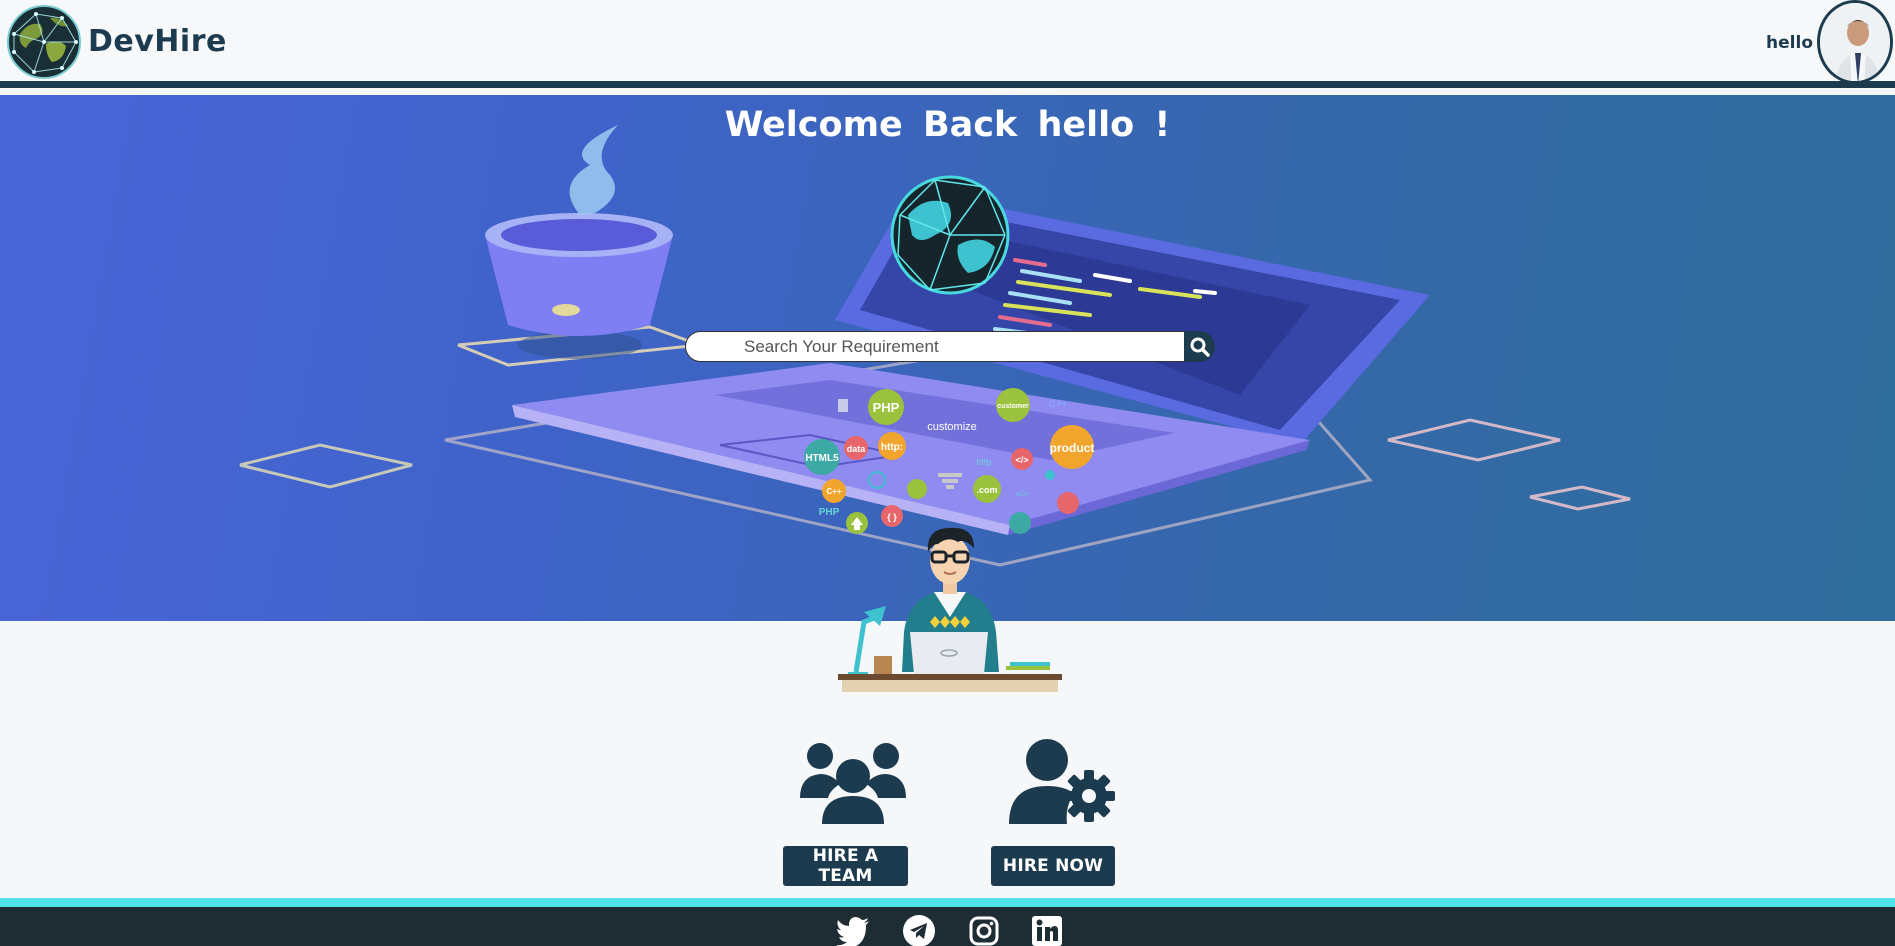 This screenshot has width=1895, height=946. I want to click on search-icon, so click(1200, 347).